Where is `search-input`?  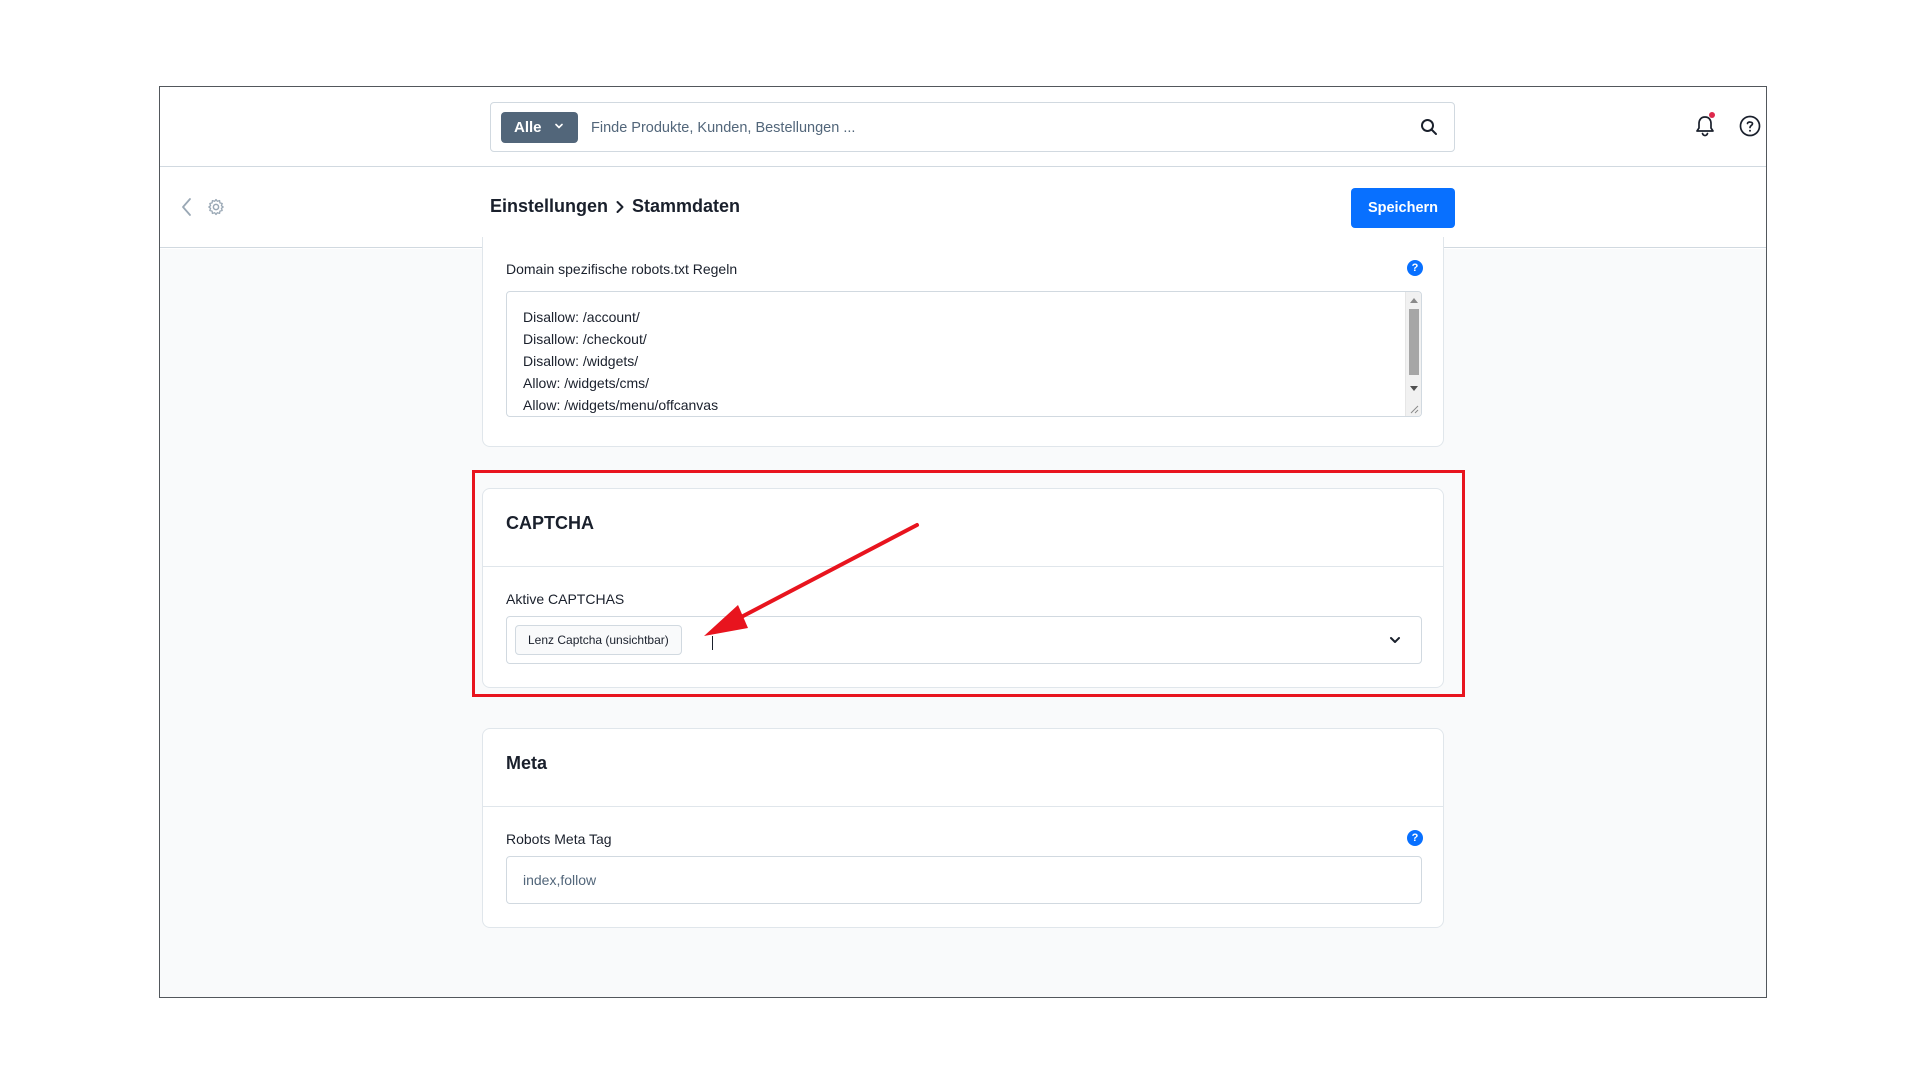
search-input is located at coordinates (981, 127).